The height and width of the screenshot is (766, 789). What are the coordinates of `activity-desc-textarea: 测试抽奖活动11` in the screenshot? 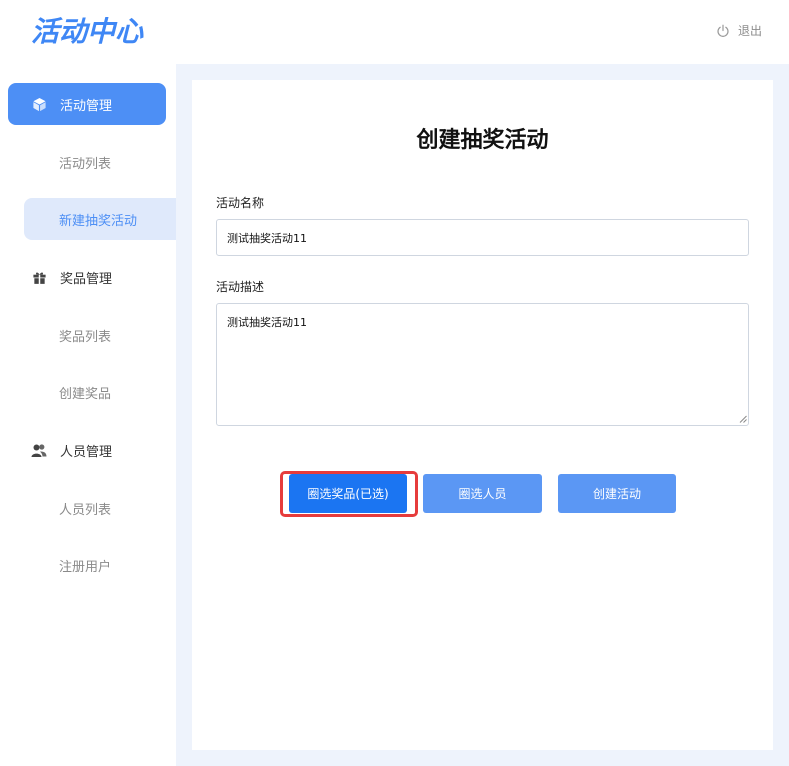 It's located at (482, 364).